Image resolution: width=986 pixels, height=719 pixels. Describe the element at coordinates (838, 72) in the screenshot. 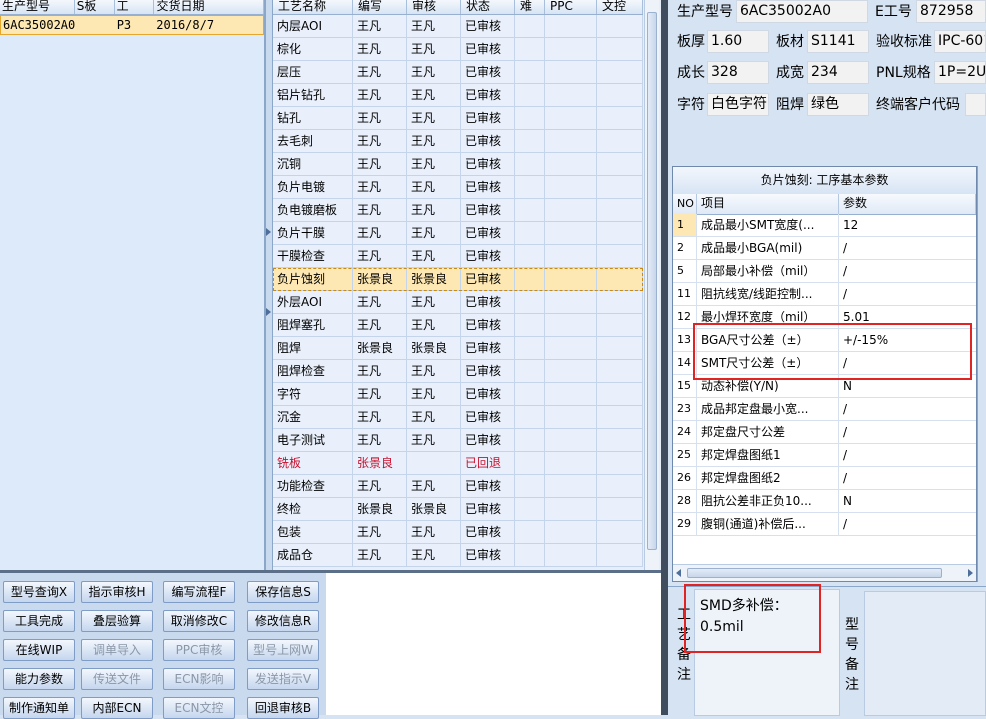

I see `width-field: 234` at that location.